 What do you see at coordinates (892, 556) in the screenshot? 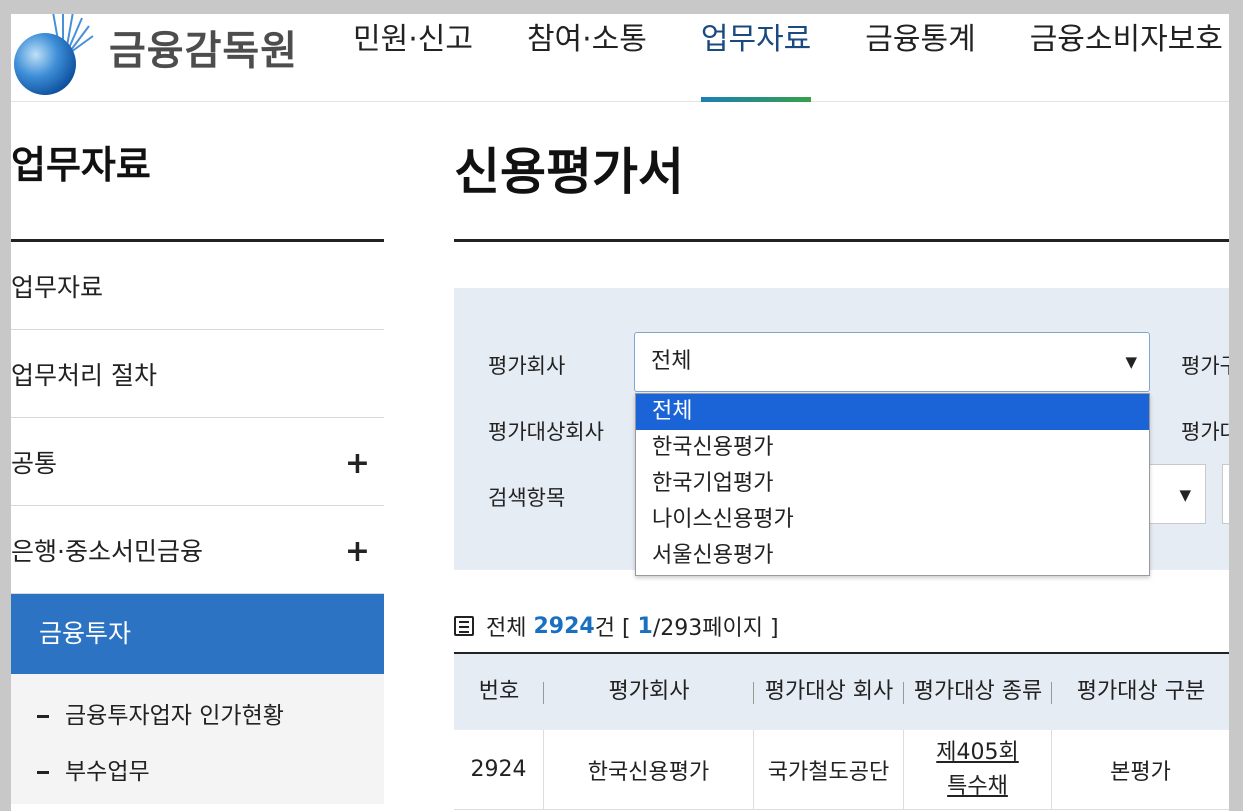
I see `dropdown-option: 서울신용평가` at bounding box center [892, 556].